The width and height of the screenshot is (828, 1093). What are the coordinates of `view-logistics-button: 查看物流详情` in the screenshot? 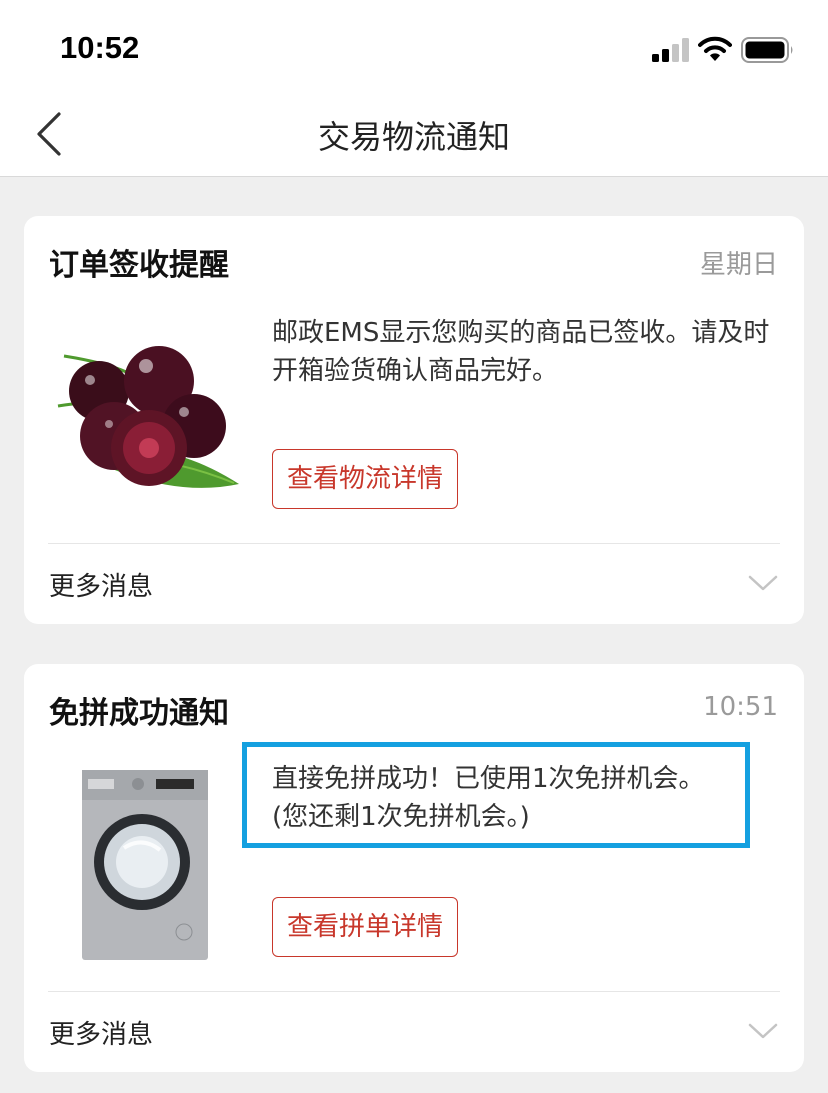 It's located at (365, 479).